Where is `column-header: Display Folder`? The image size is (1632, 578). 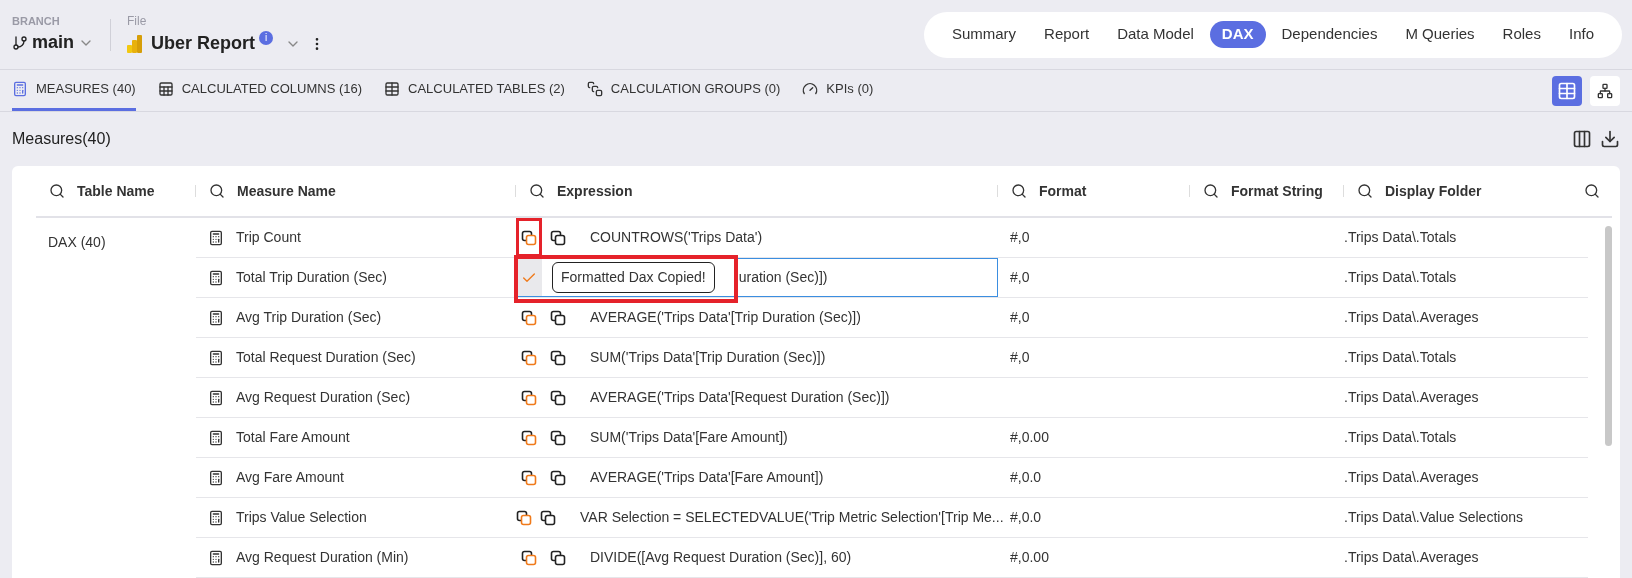
column-header: Display Folder is located at coordinates (1433, 191).